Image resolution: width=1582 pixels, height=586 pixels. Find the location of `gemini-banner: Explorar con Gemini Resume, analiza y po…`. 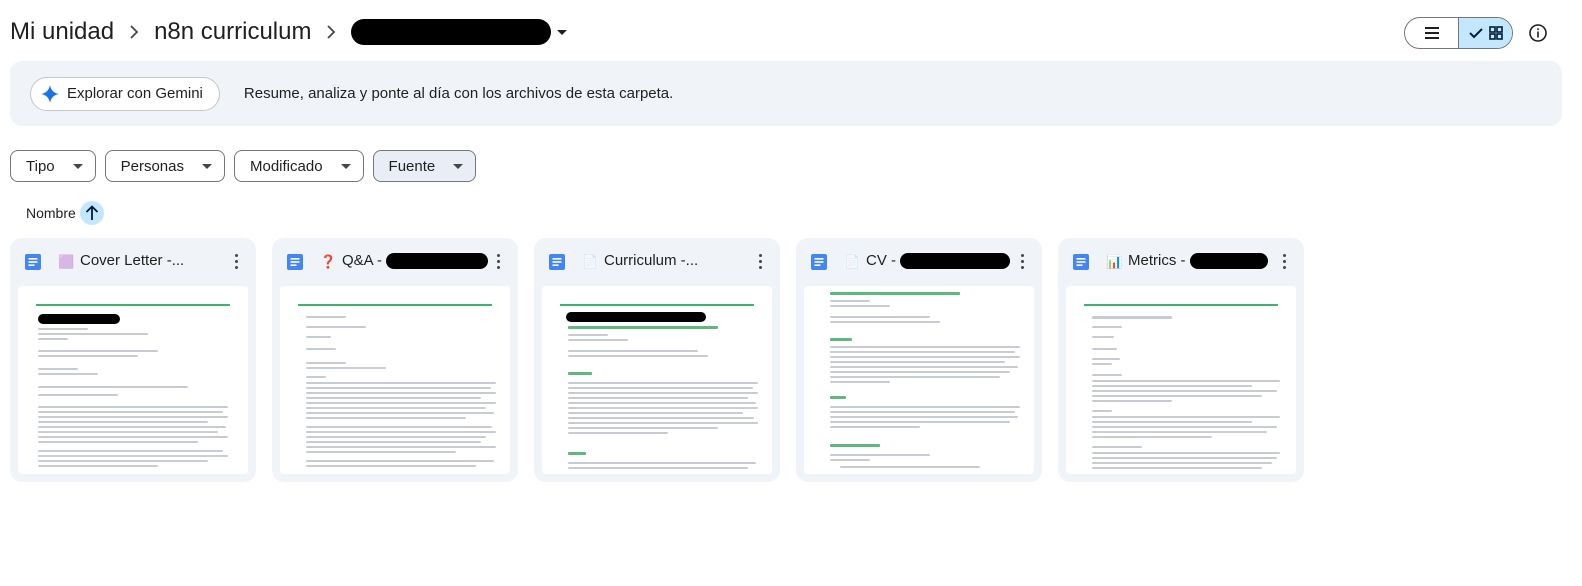

gemini-banner: Explorar con Gemini Resume, analiza y po… is located at coordinates (786, 93).